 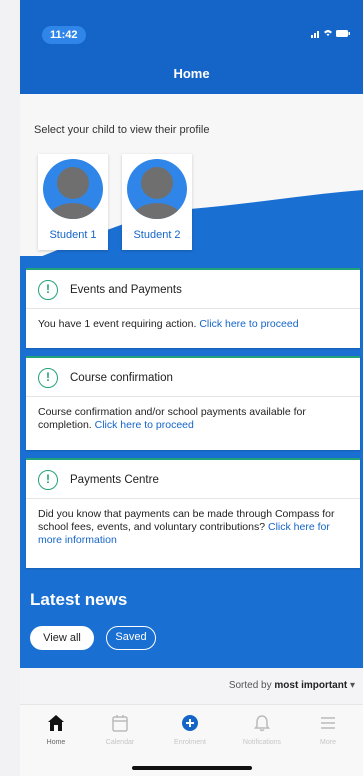 I want to click on sort-bar: Sorted by most important ▾, so click(x=191, y=686).